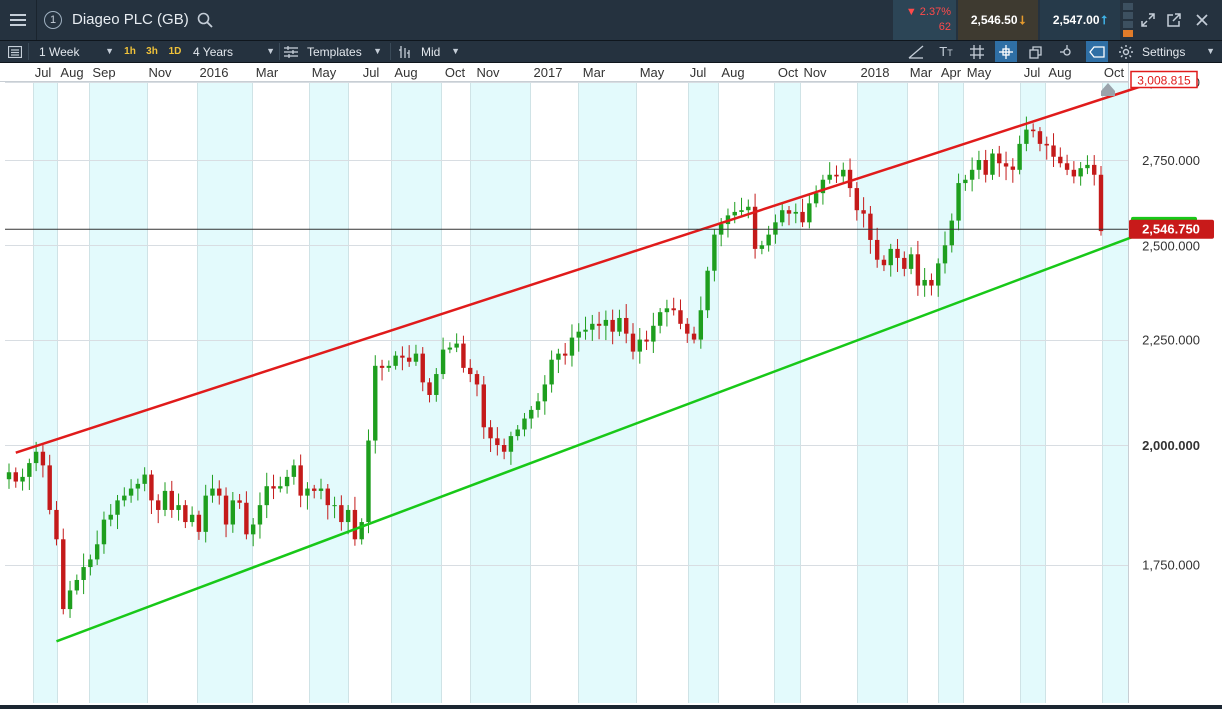 The image size is (1222, 709). Describe the element at coordinates (924, 20) in the screenshot. I see `price-change-box: ▼ 2.37% 62` at that location.